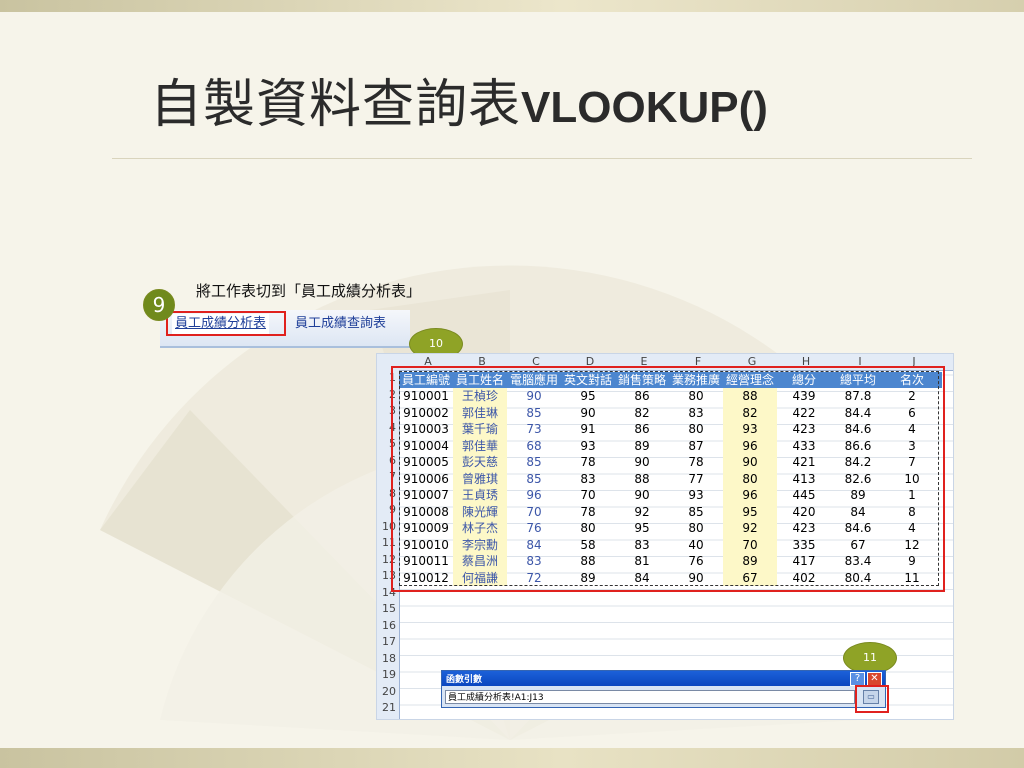  What do you see at coordinates (663, 689) in the screenshot?
I see `function-arguments-dialog: 函數引數 ? ✕ 員工成績分析表!A1:J13 ▭` at bounding box center [663, 689].